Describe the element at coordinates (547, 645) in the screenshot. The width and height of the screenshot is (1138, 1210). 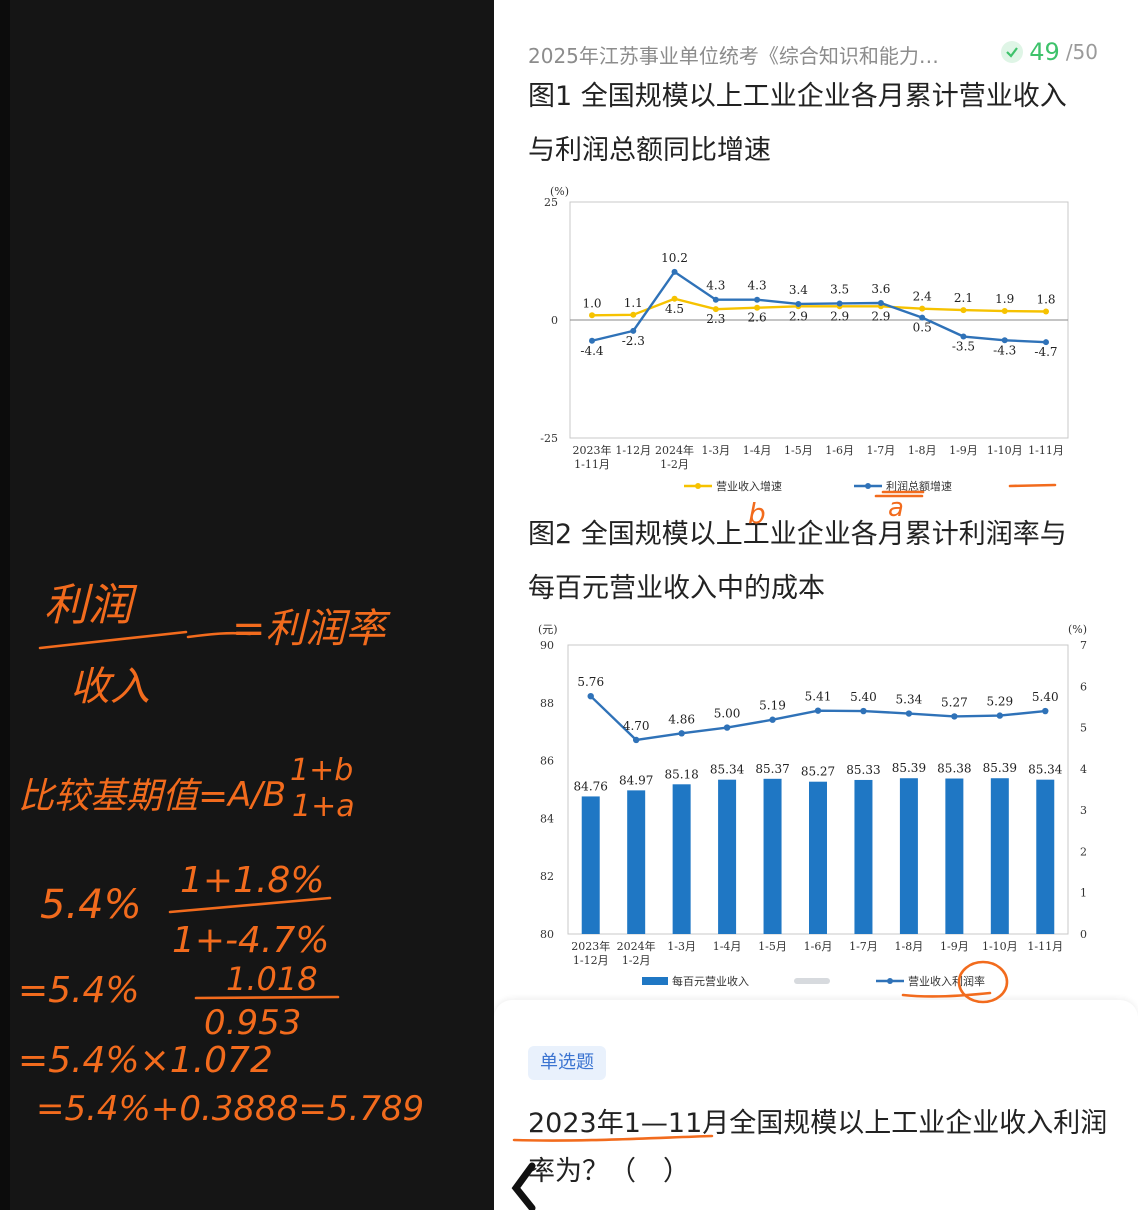
I see `chart2-ytick-left: 90` at that location.